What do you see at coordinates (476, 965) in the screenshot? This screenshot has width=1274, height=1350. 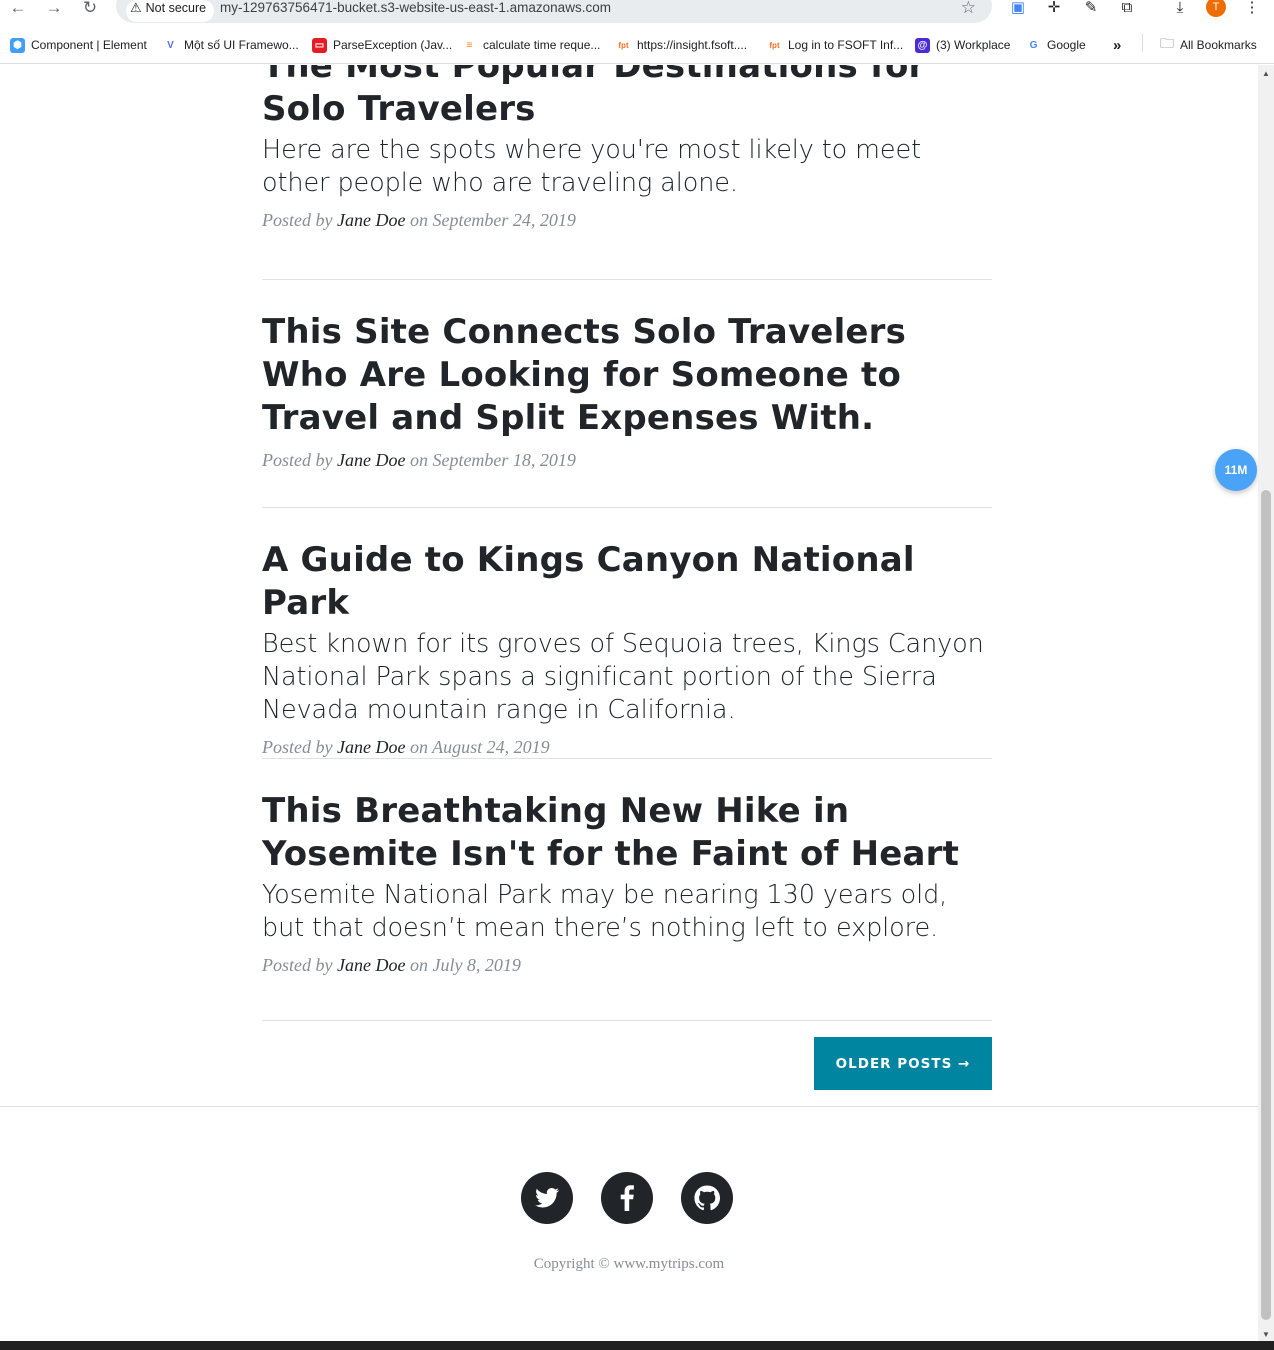 I see `post-date: July 8, 2019` at bounding box center [476, 965].